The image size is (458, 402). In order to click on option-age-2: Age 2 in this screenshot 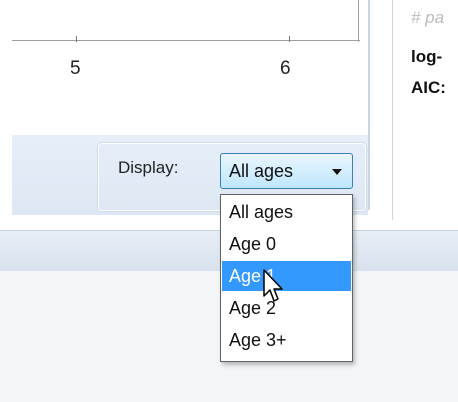, I will do `click(286, 308)`.